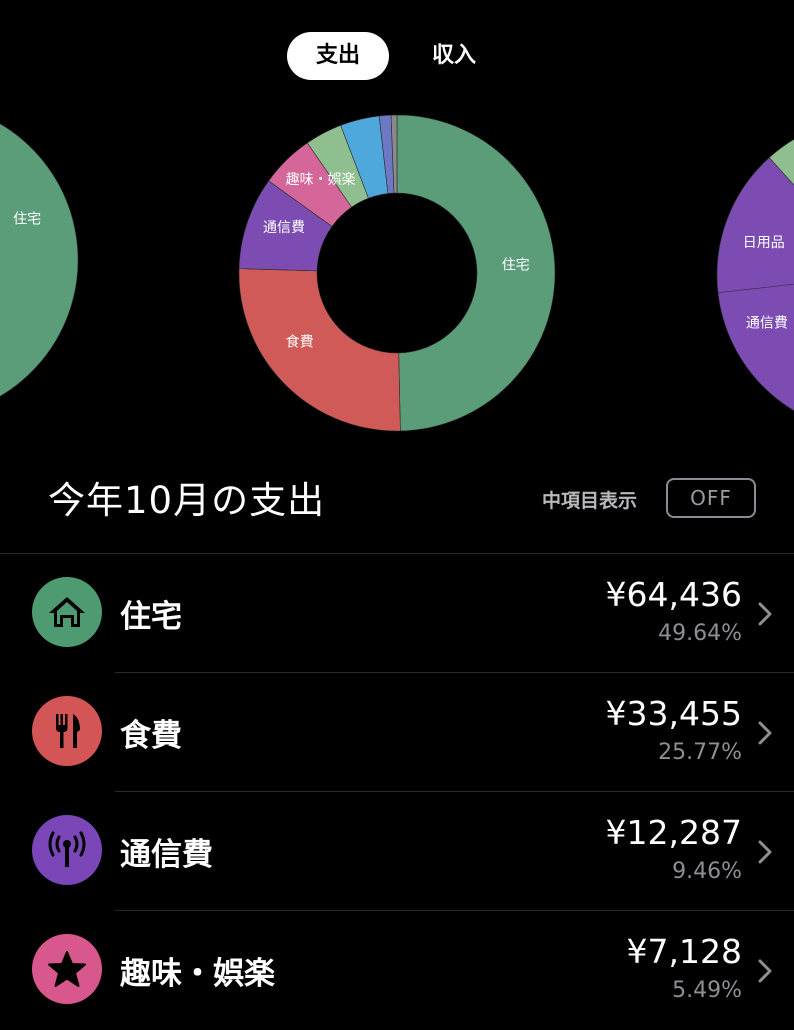 The width and height of the screenshot is (794, 1030). I want to click on donut-slice-left, so click(39, 260).